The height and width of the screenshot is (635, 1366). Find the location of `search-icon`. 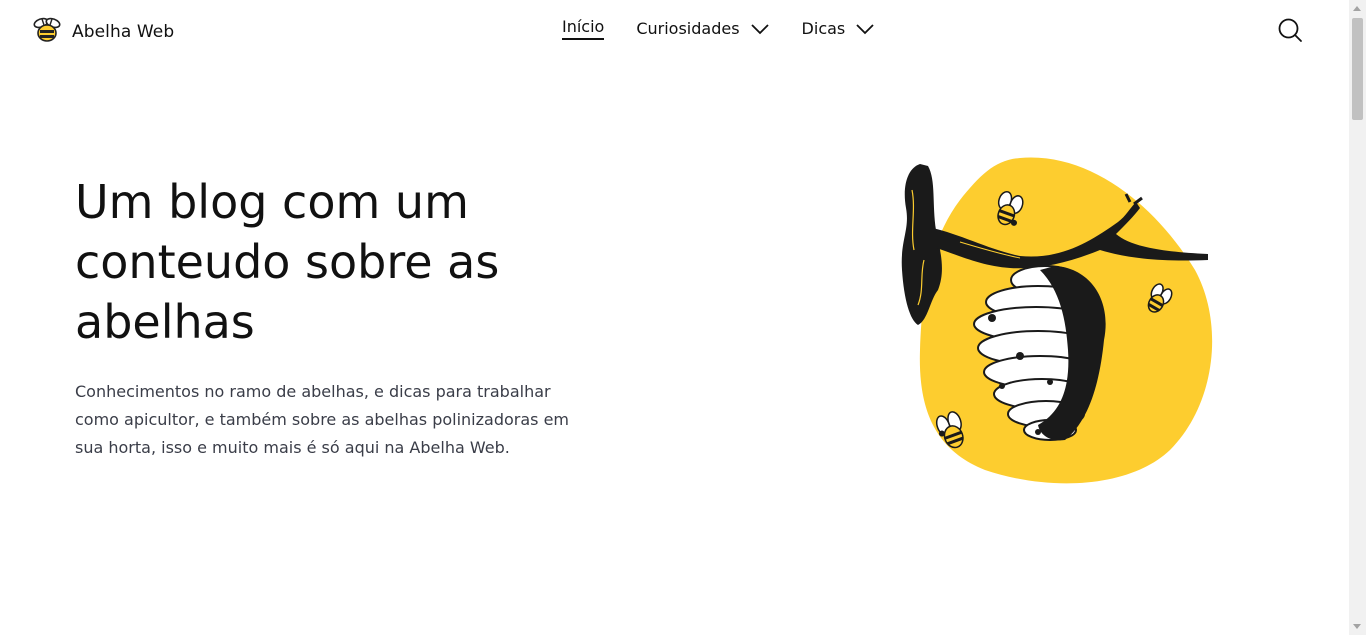

search-icon is located at coordinates (1290, 32).